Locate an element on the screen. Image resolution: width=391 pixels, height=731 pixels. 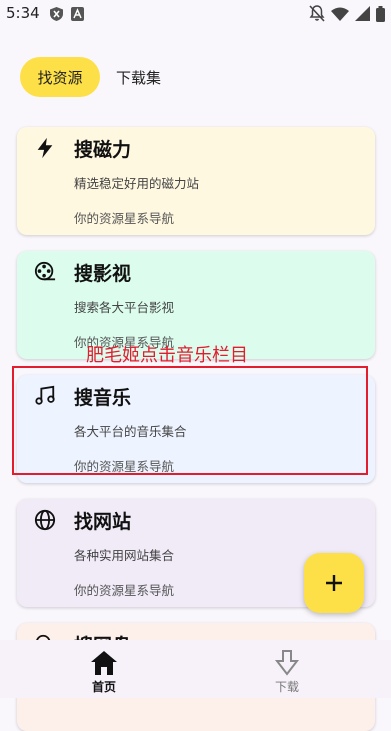
status-time: 5:34 is located at coordinates (23, 13).